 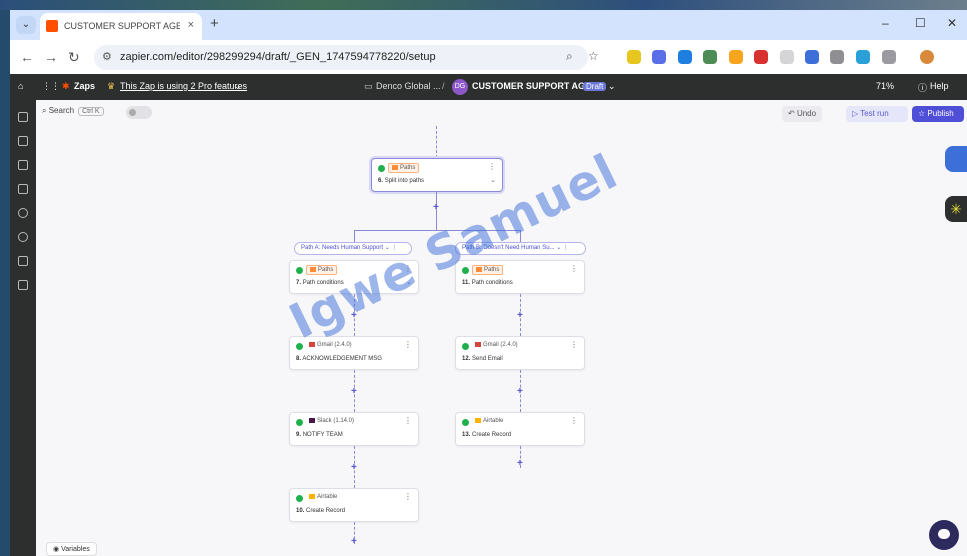 I want to click on test-run-label: Test run, so click(x=874, y=113).